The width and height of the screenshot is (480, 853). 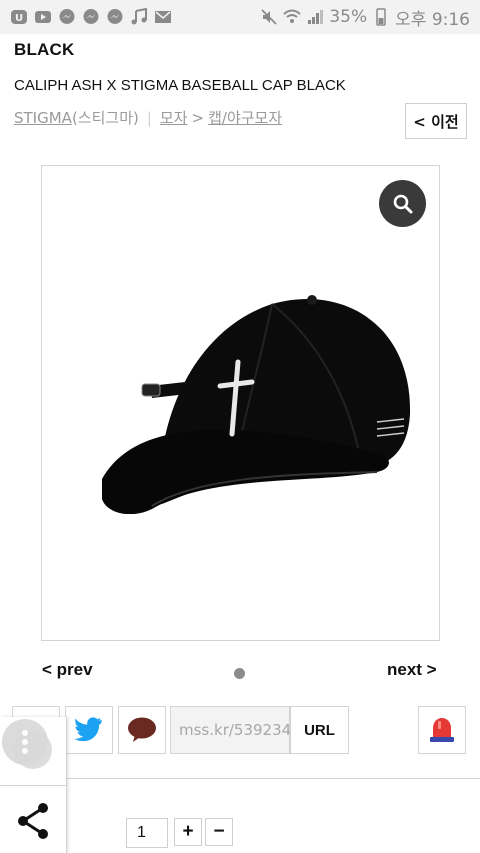 I want to click on short-url-field: mss.kr/539234, so click(x=230, y=730).